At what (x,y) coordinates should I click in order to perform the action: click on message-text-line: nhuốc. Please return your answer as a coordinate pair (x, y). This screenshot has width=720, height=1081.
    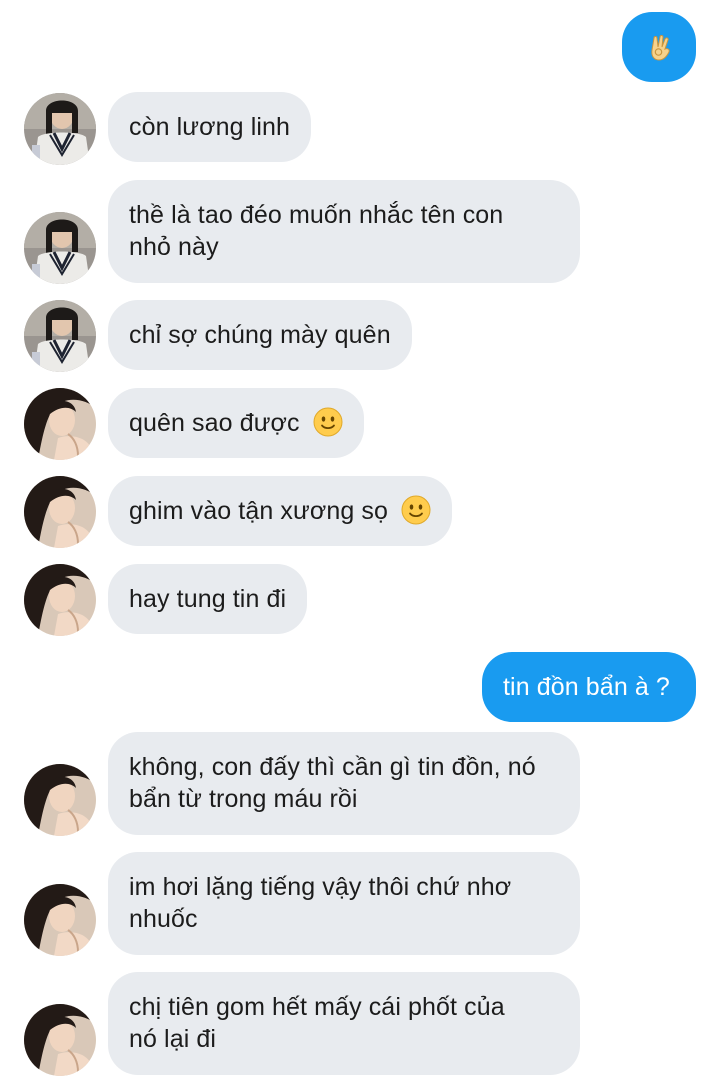
    Looking at the image, I should click on (163, 919).